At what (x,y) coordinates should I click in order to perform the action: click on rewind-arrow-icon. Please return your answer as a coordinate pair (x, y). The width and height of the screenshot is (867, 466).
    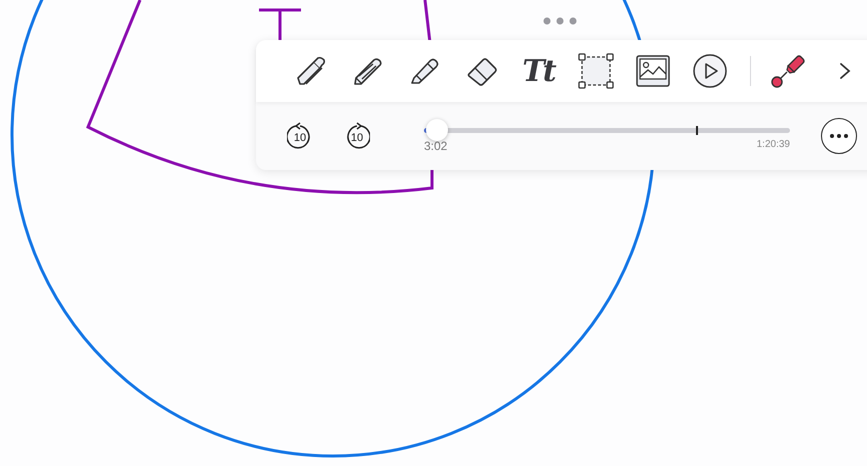
    Looking at the image, I should click on (300, 136).